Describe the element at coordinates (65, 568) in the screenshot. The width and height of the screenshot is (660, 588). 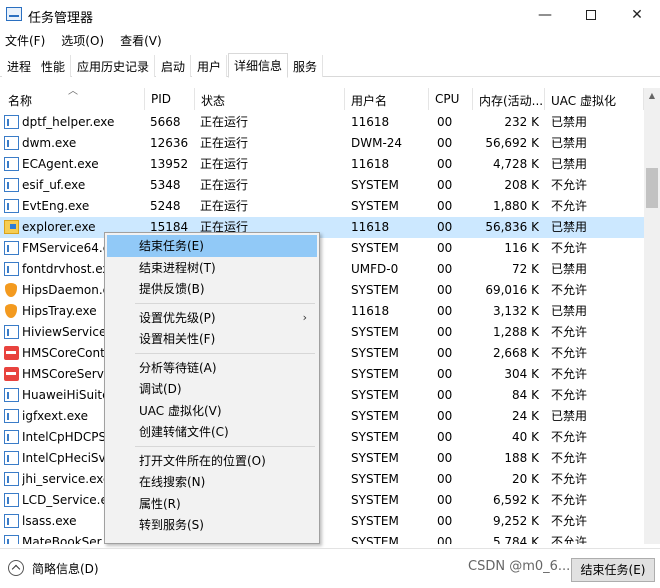
I see `brief-info-toggle: 简略信息(D)` at that location.